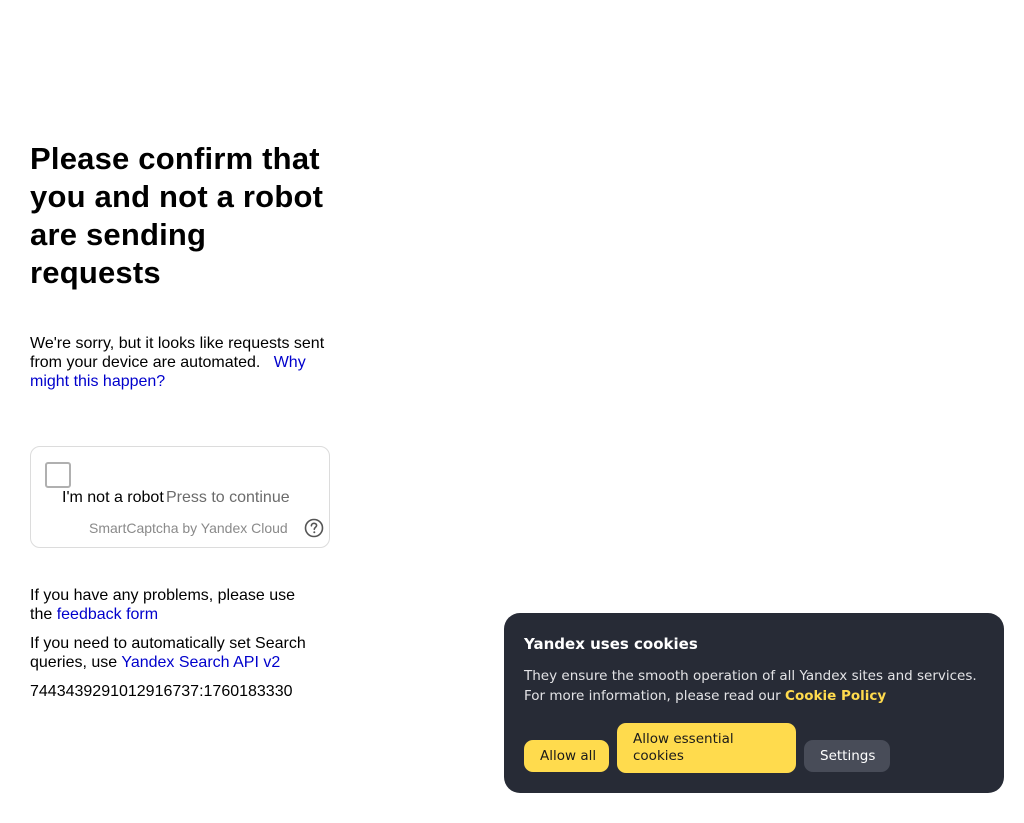  What do you see at coordinates (200, 662) in the screenshot?
I see `search-api-link: Yandex Search API v2` at bounding box center [200, 662].